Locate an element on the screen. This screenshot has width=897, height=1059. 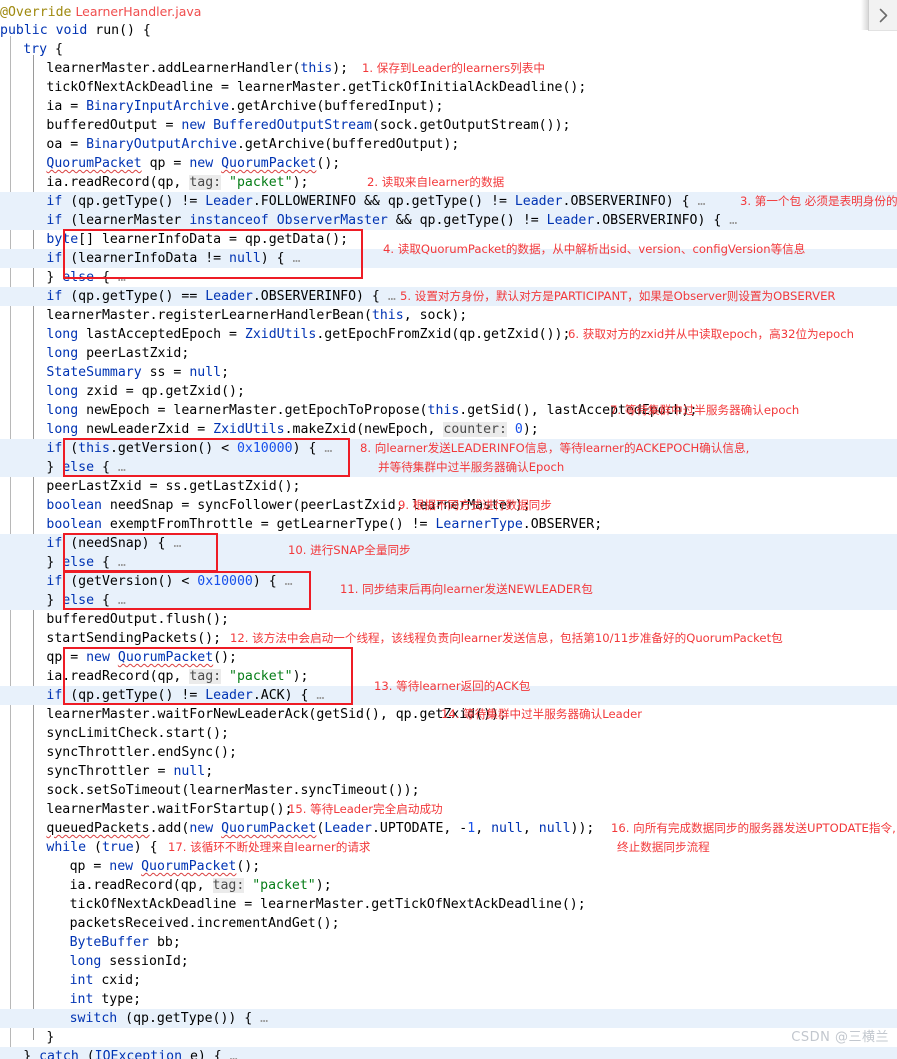
annotation-step-2: 2. 读取来自learner的数据 is located at coordinates (436, 182).